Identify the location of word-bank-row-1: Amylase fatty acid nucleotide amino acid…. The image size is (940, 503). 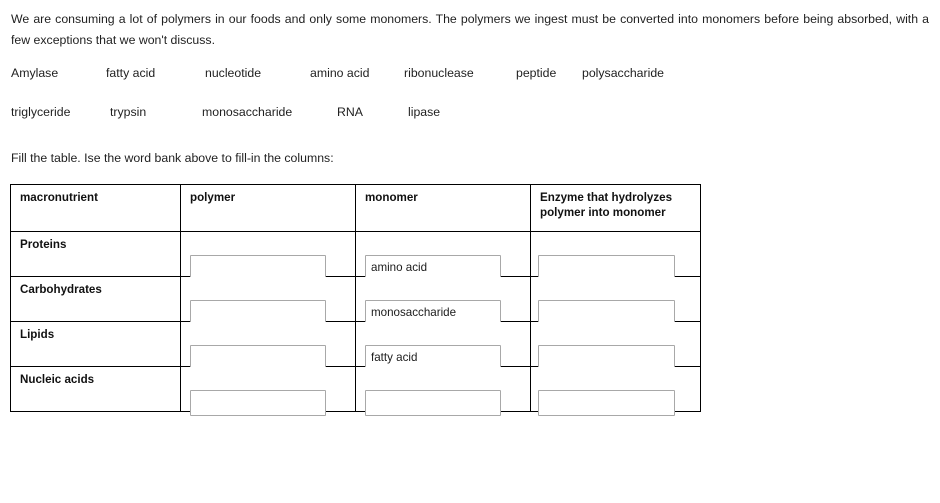
(470, 83).